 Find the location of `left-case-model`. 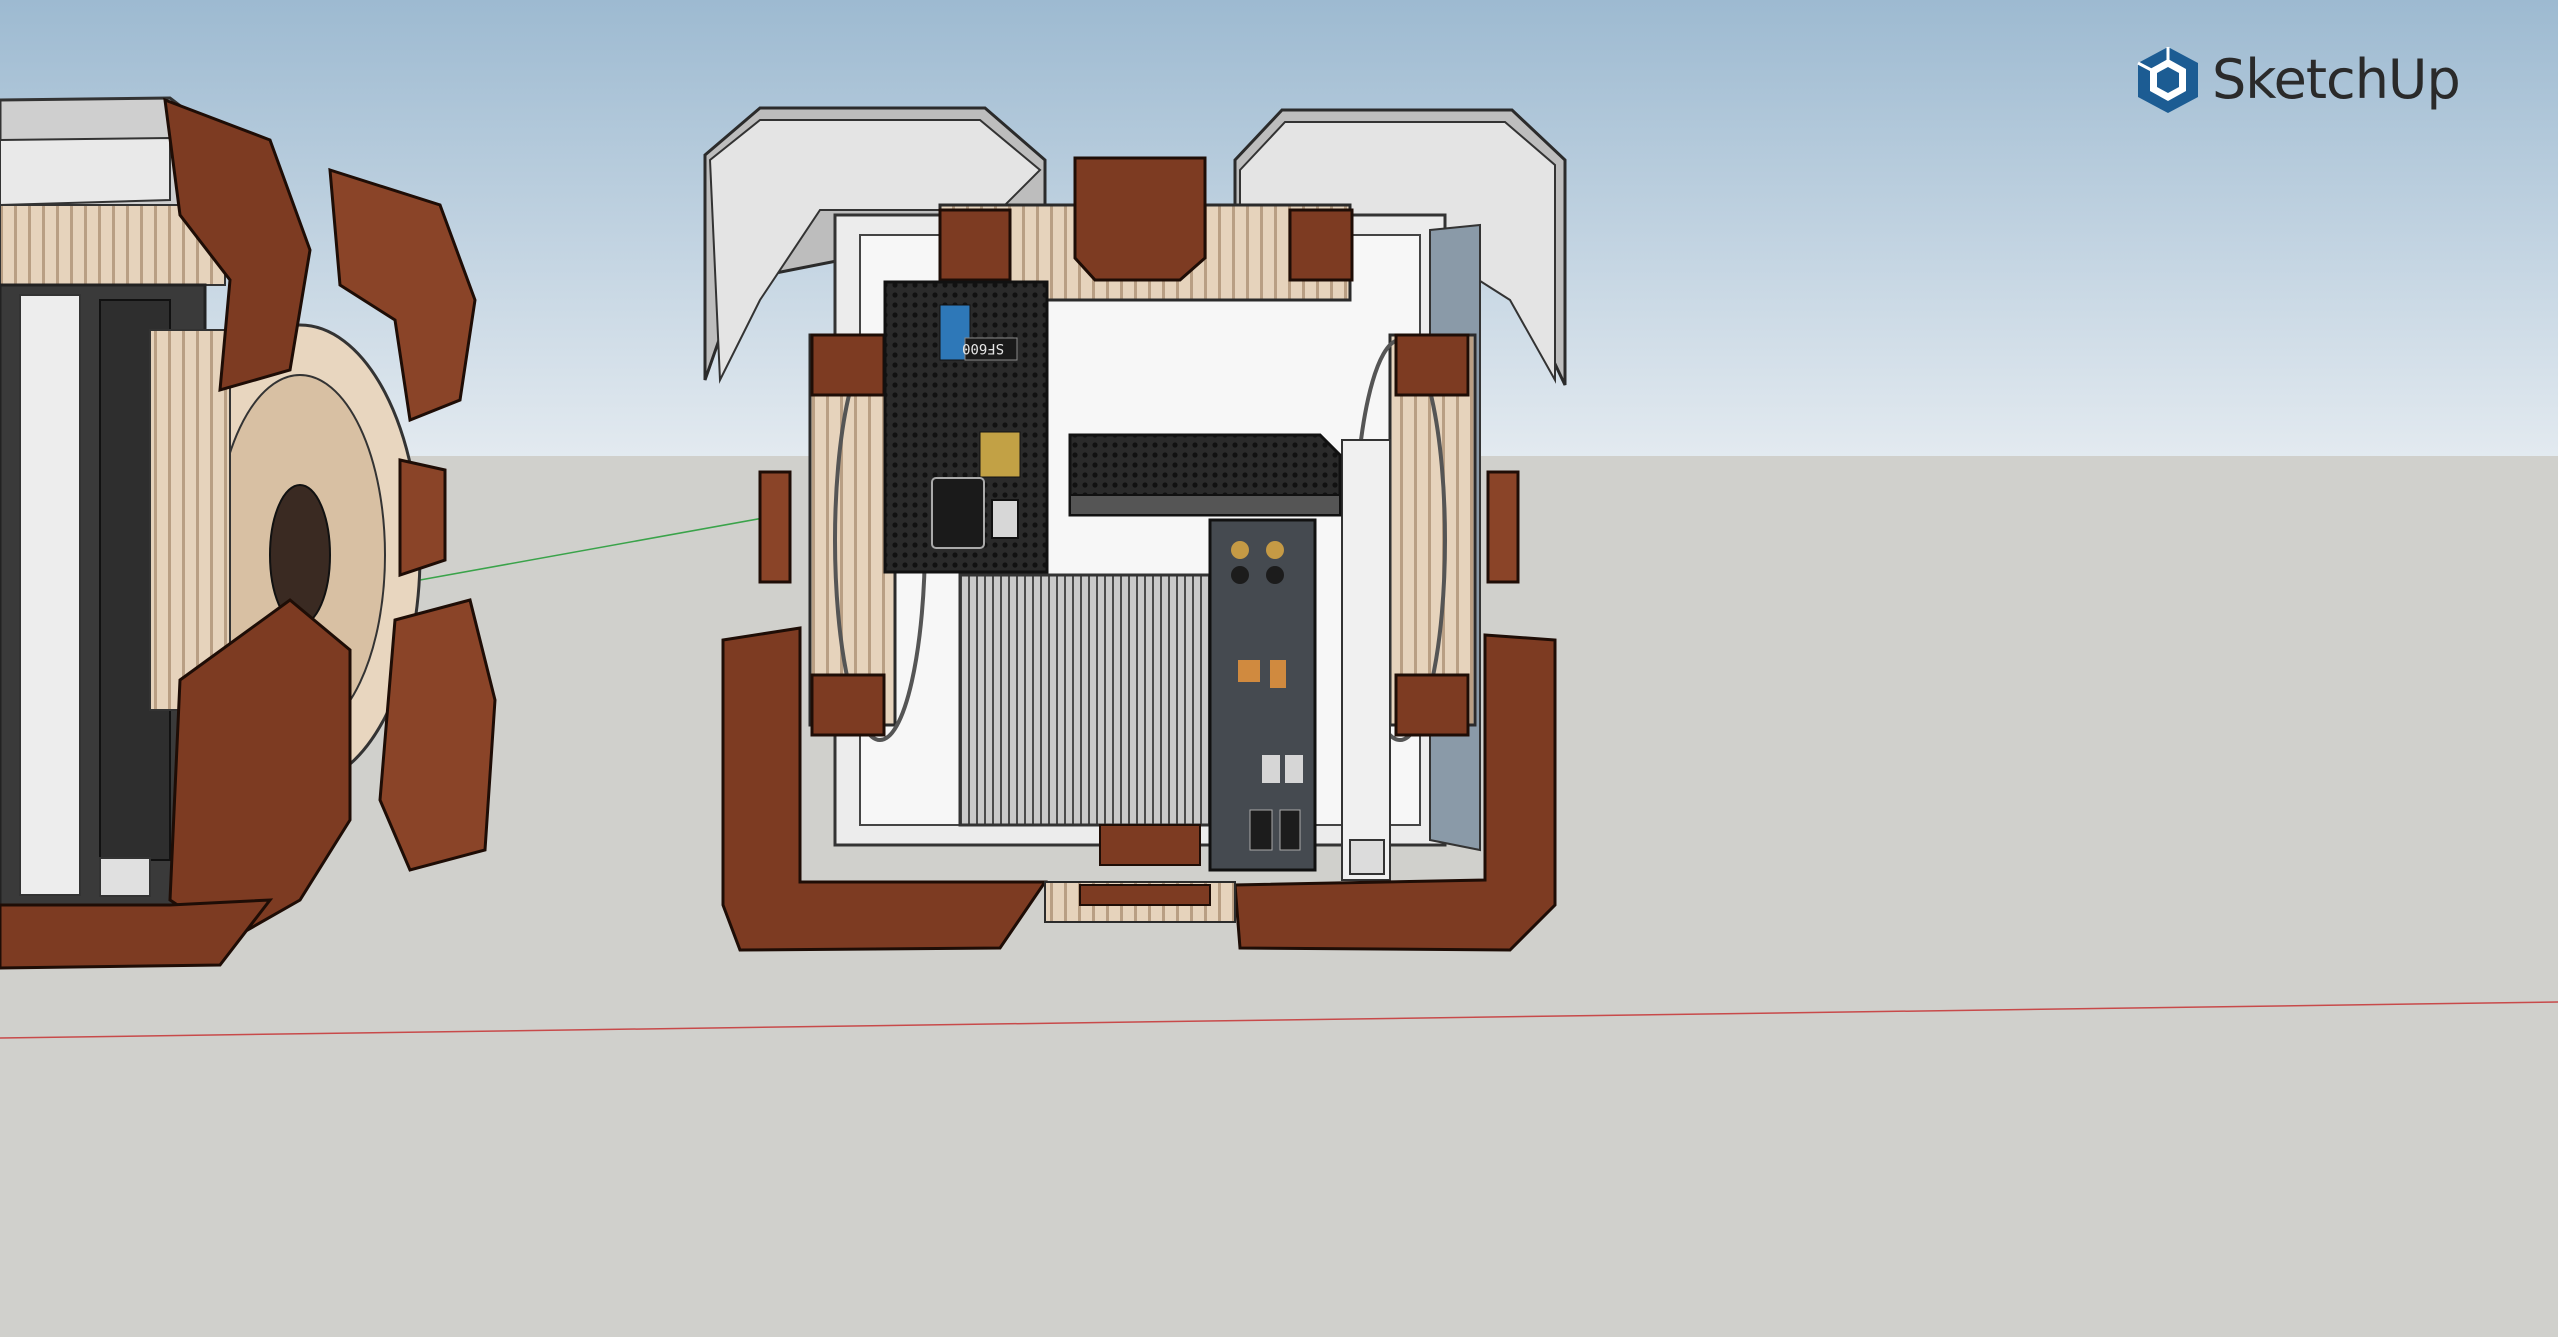

left-case-model is located at coordinates (248, 533).